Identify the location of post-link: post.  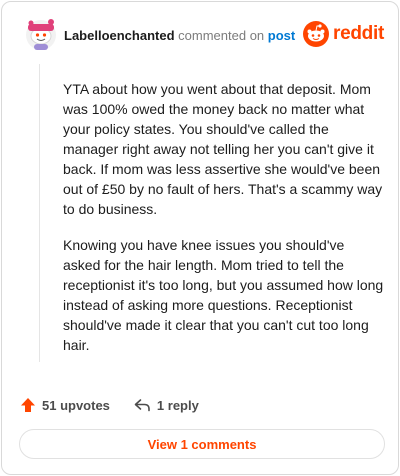
(281, 35).